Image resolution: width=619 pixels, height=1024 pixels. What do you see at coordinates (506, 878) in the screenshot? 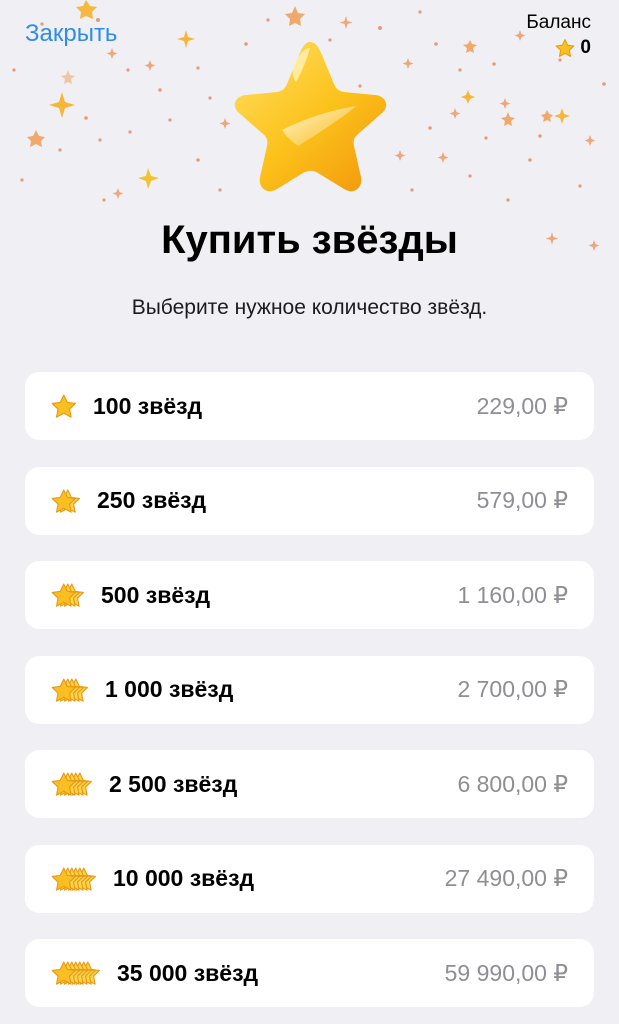
I see `package-price: 27 490,00 ₽` at bounding box center [506, 878].